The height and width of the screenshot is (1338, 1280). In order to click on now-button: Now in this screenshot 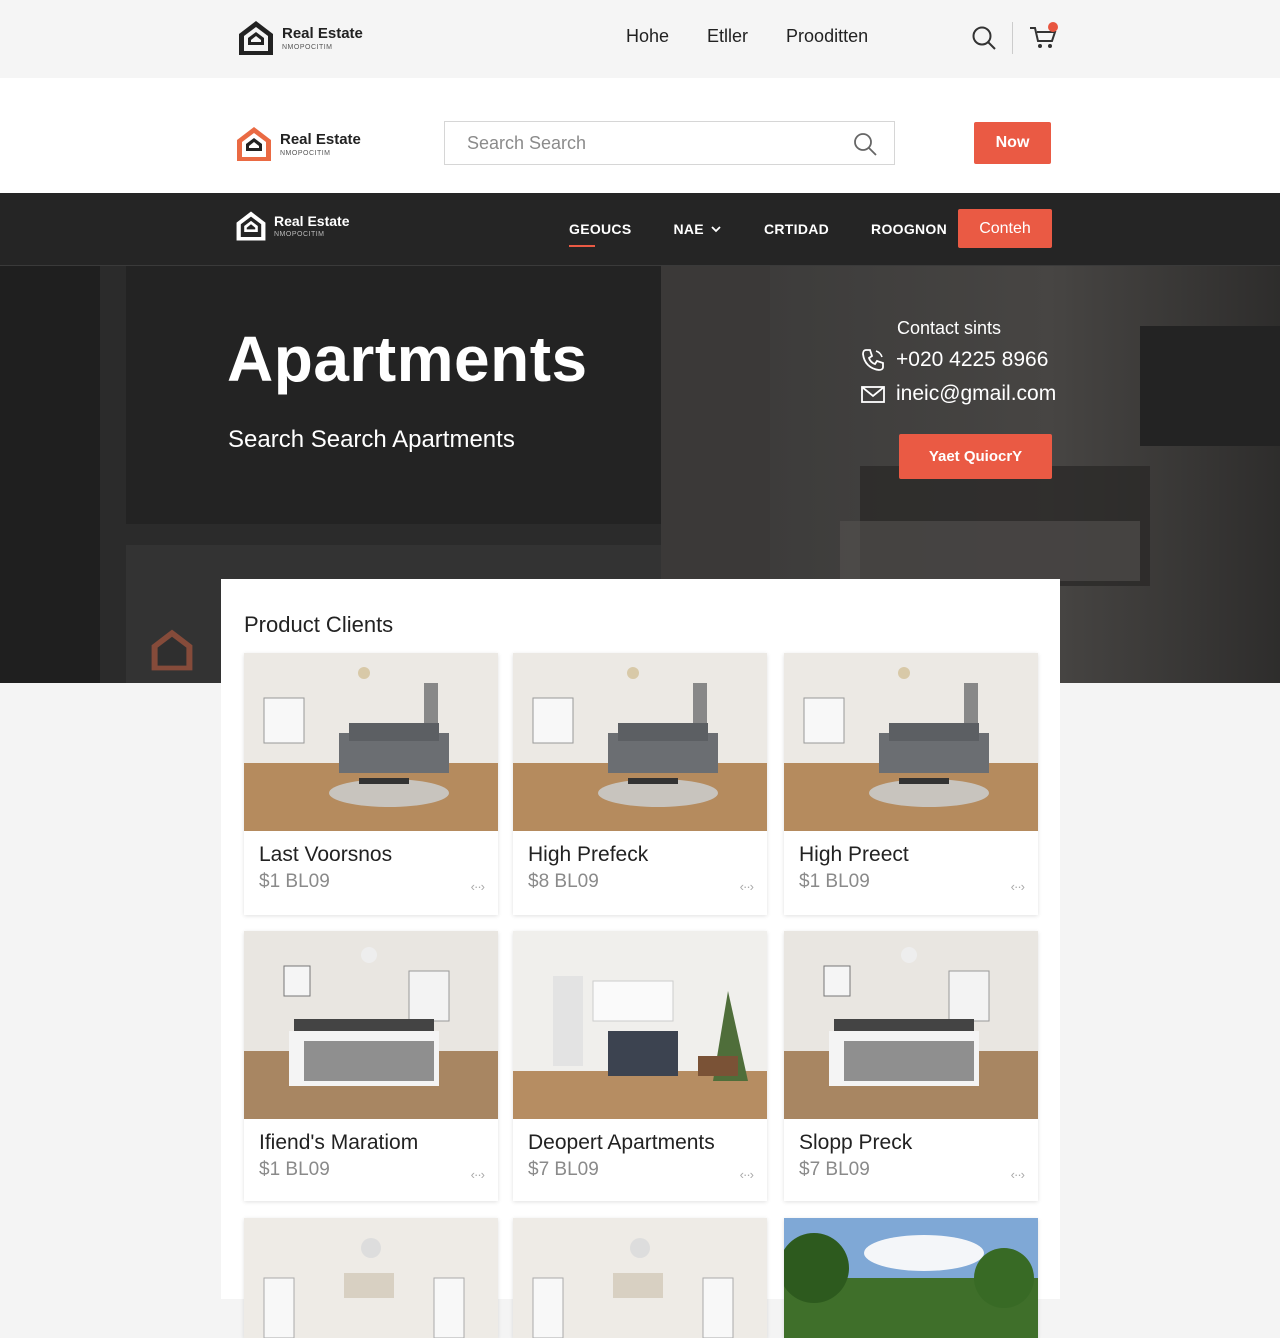, I will do `click(1012, 143)`.